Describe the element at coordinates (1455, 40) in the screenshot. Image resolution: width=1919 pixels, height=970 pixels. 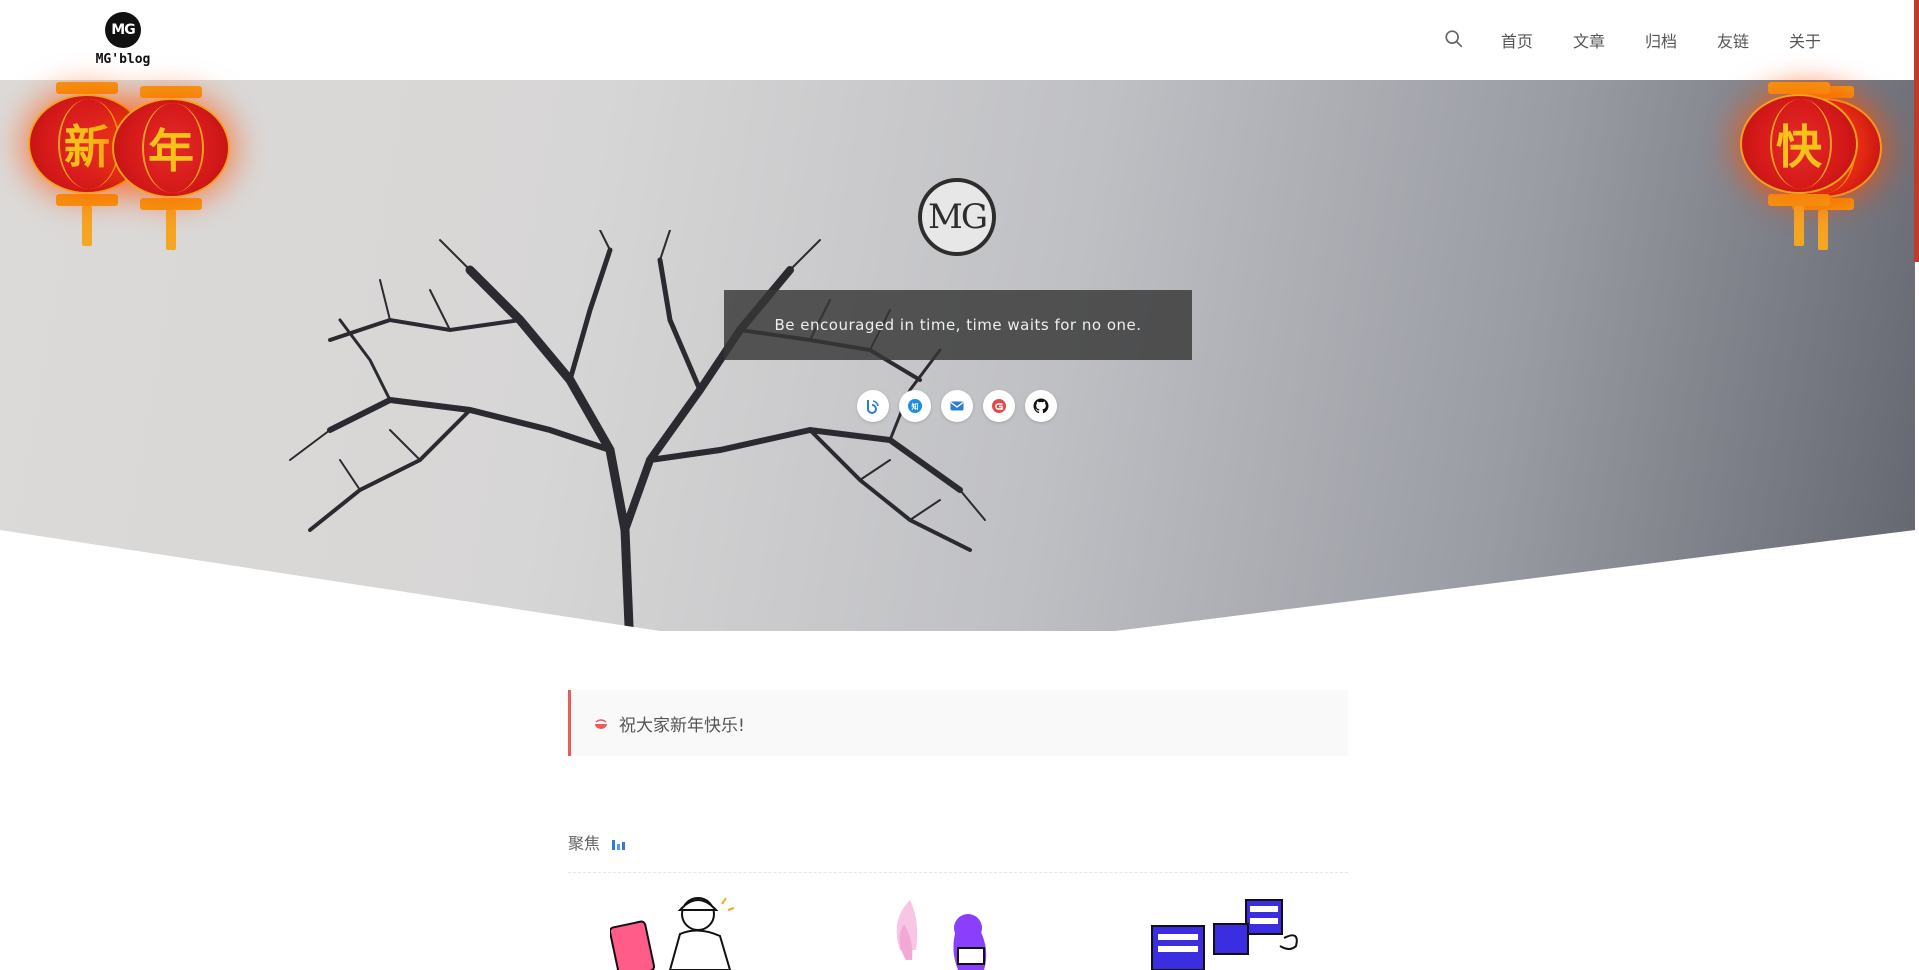
I see `search-icon` at that location.